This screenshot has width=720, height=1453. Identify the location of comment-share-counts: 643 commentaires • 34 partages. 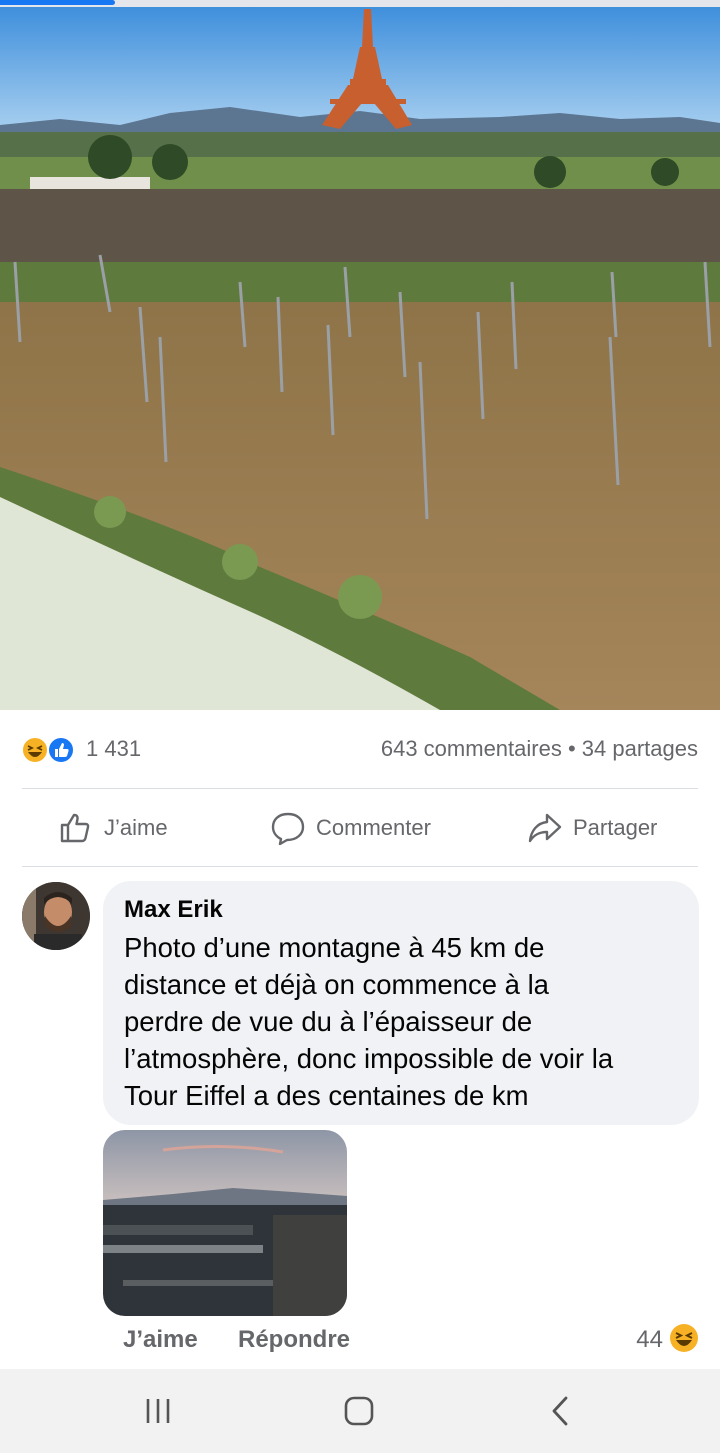
(539, 749).